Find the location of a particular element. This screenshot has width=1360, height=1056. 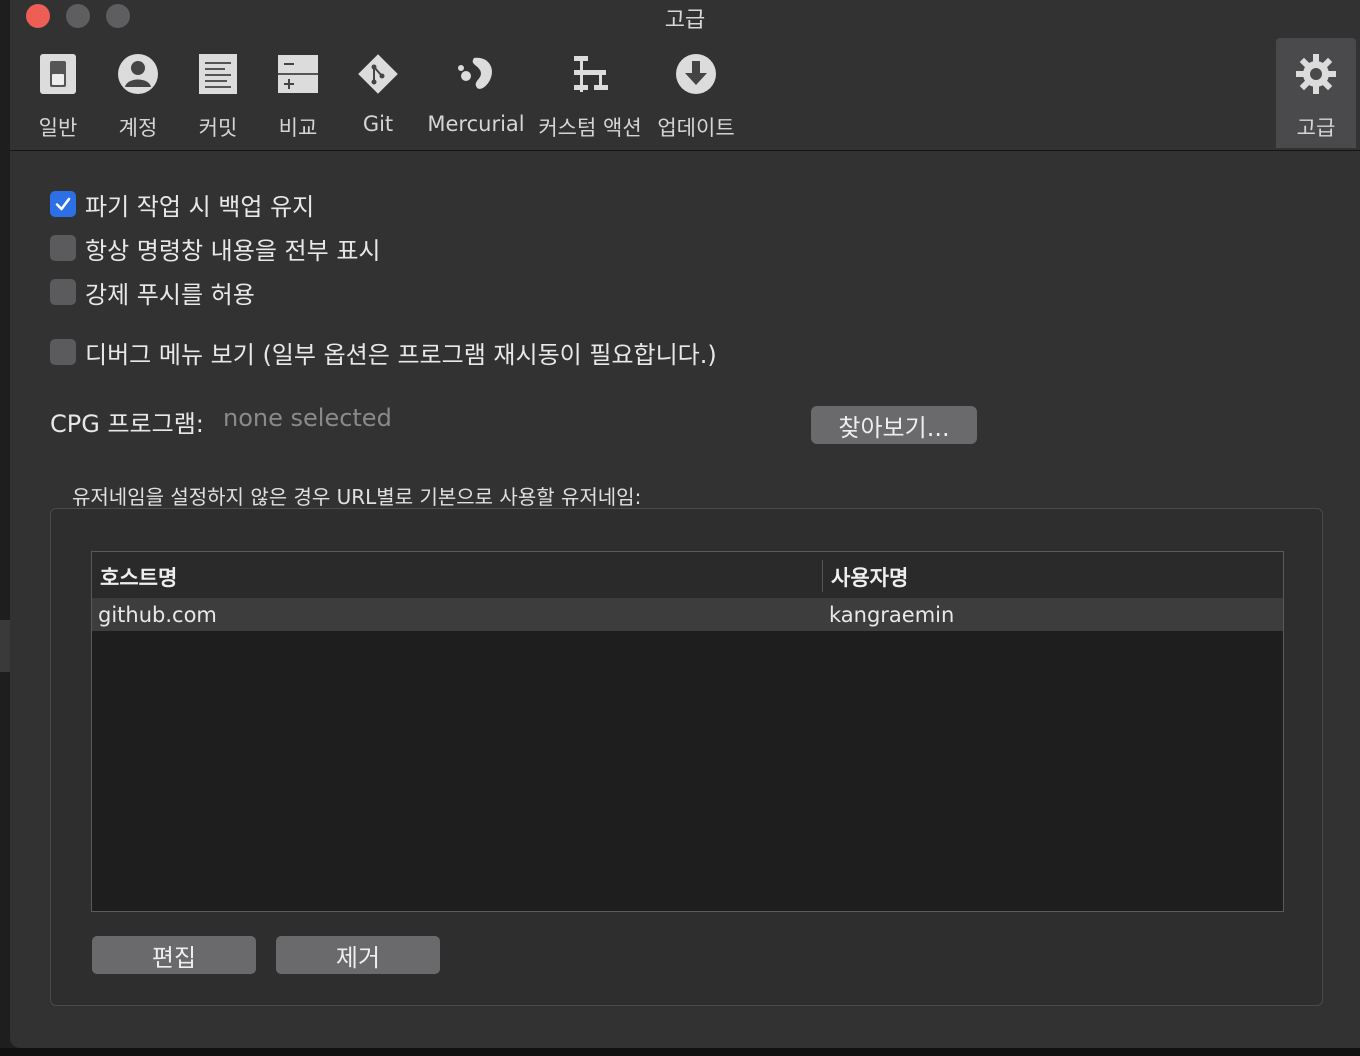

git-branch-icon is located at coordinates (378, 74).